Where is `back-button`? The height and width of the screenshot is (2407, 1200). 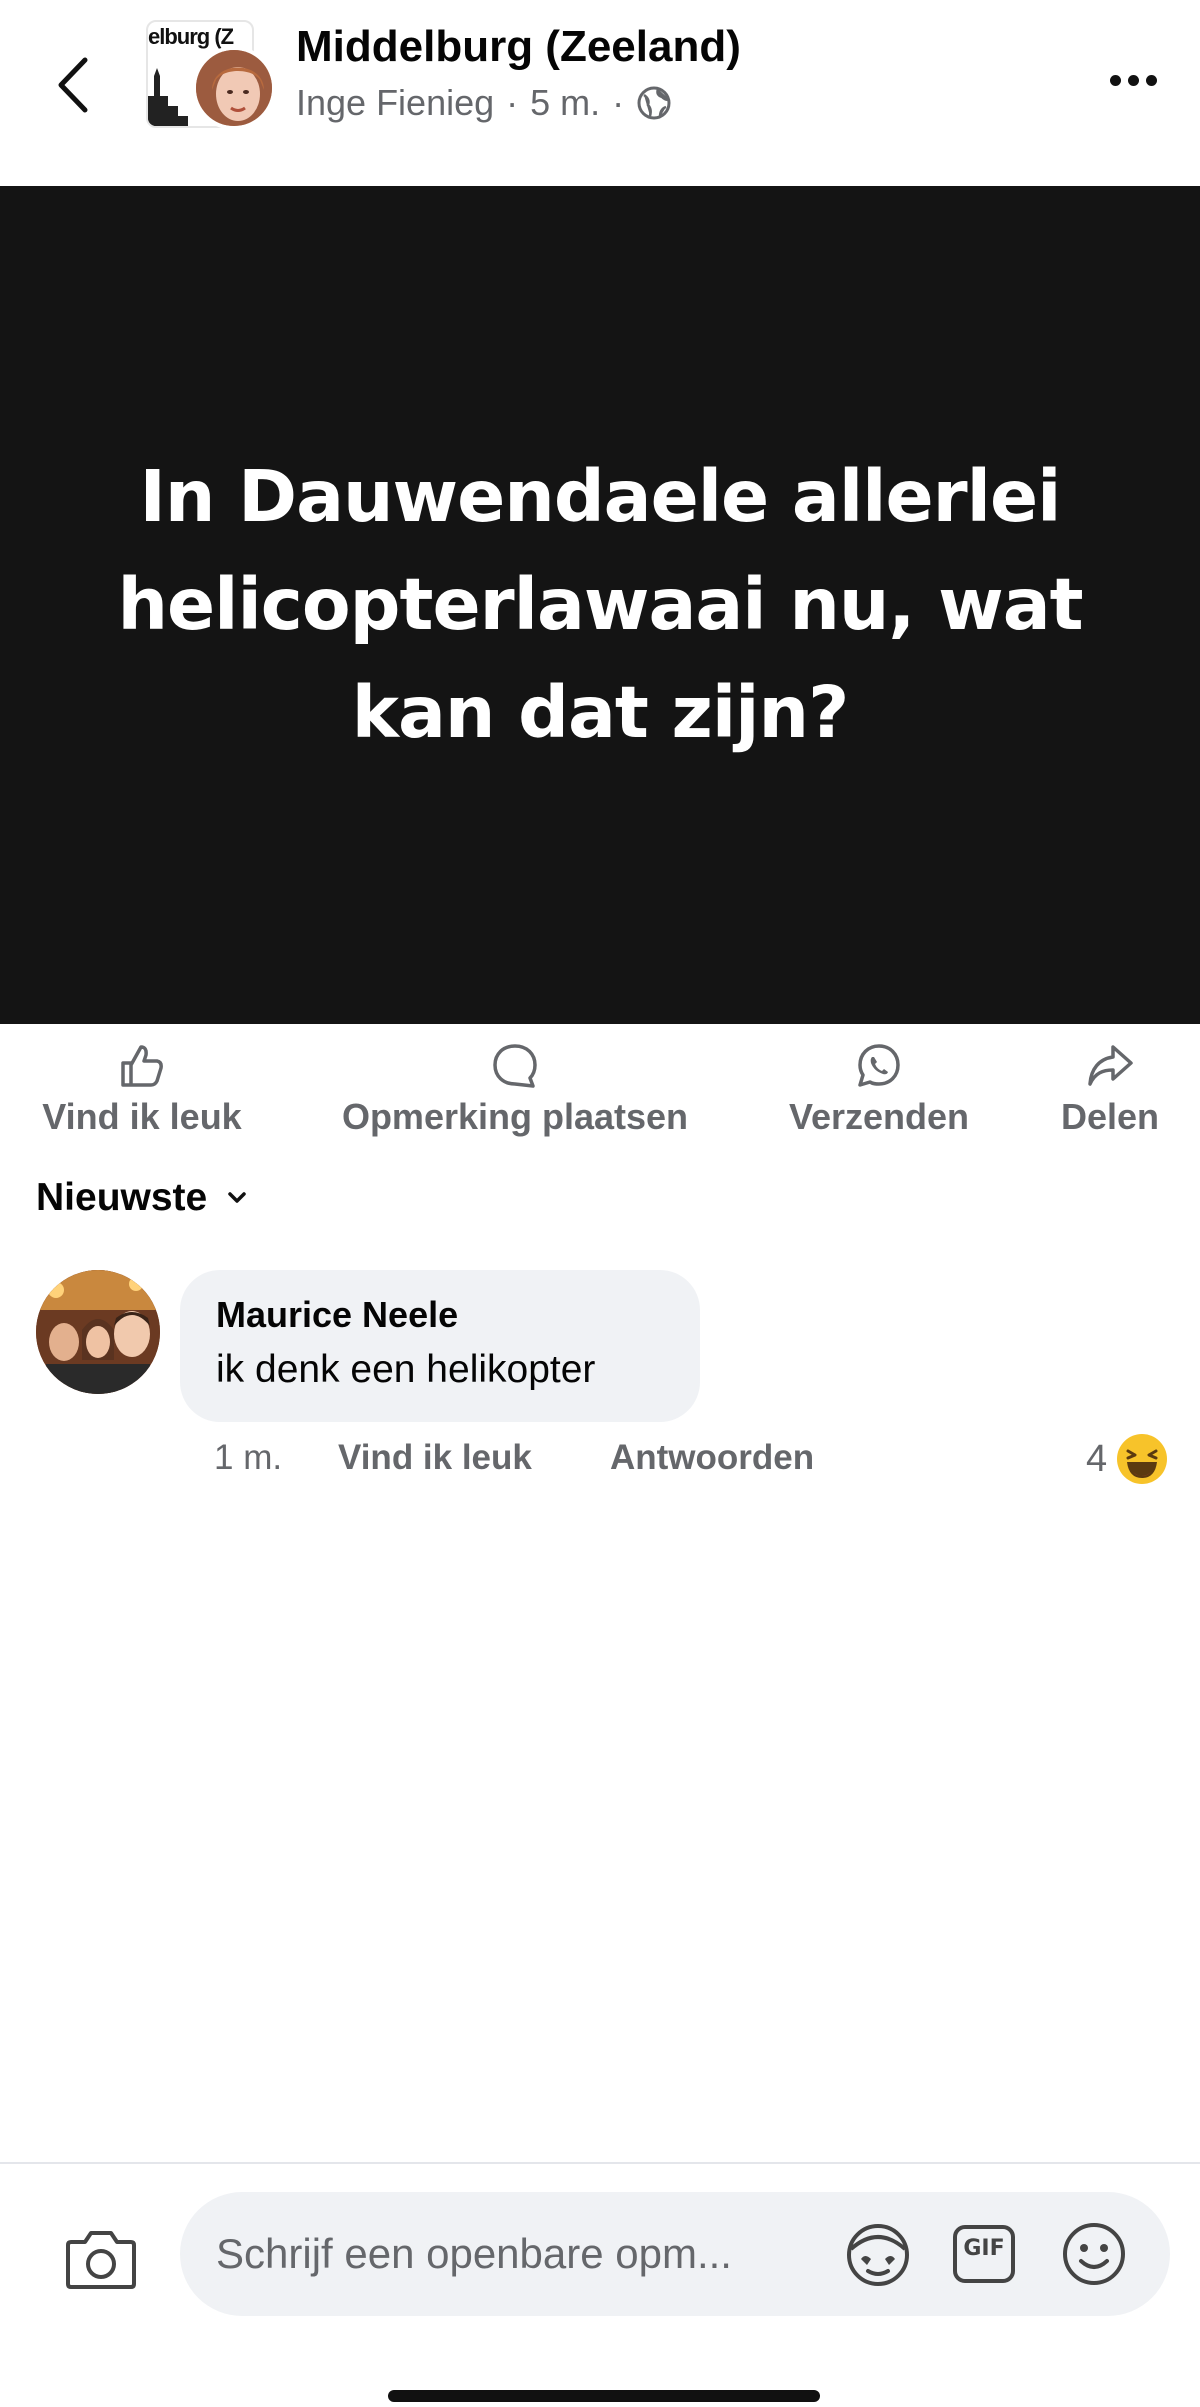 back-button is located at coordinates (72, 85).